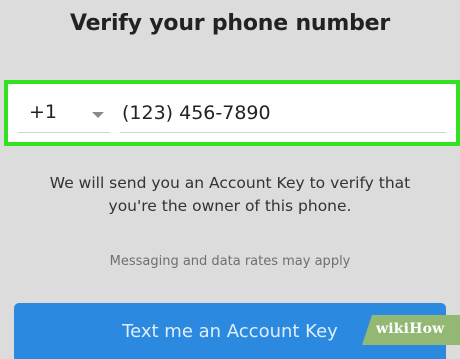  What do you see at coordinates (230, 206) in the screenshot?
I see `info-text-line-2: you're the owner of this phone.` at bounding box center [230, 206].